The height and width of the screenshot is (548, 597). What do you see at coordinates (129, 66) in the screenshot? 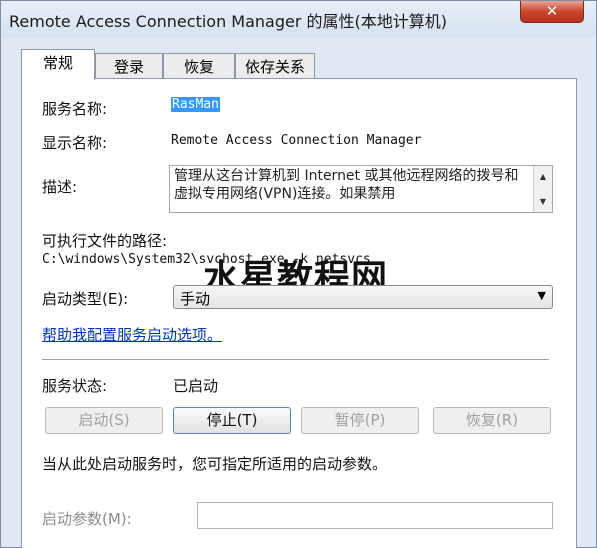
I see `tab-logon: 登录` at bounding box center [129, 66].